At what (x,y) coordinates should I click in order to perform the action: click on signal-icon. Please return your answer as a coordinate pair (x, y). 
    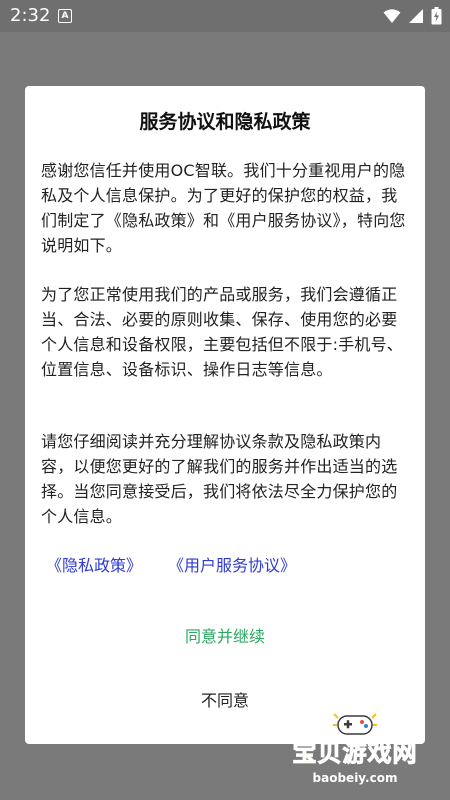
    Looking at the image, I should click on (416, 16).